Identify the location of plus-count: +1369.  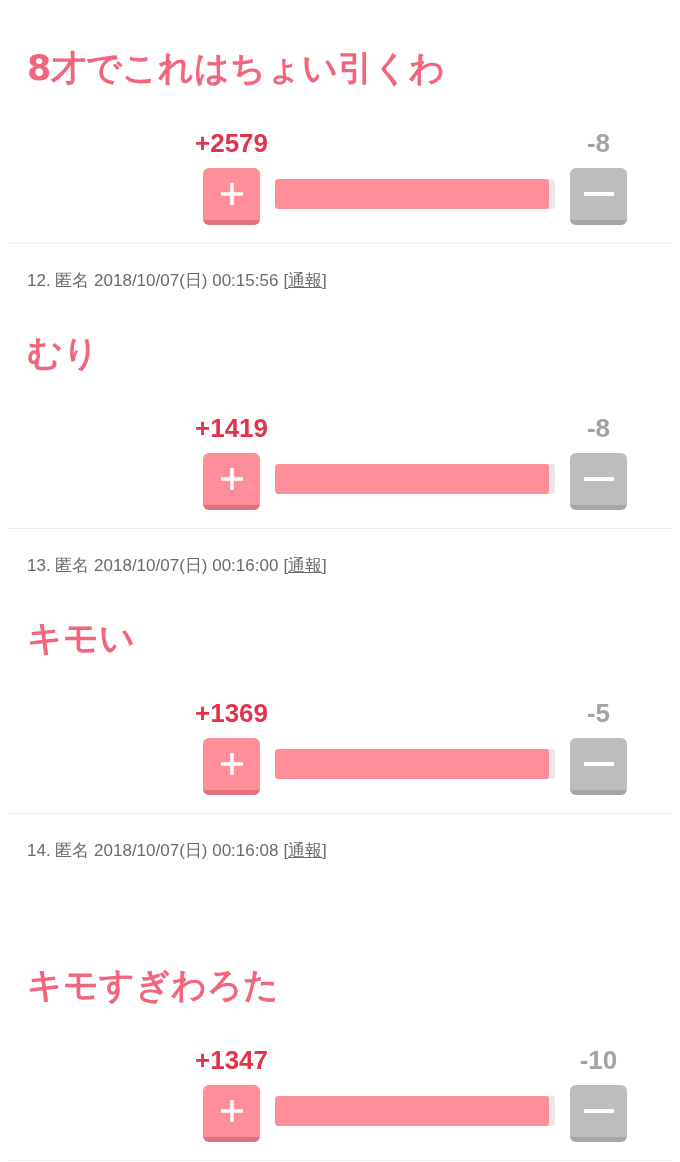
(231, 713).